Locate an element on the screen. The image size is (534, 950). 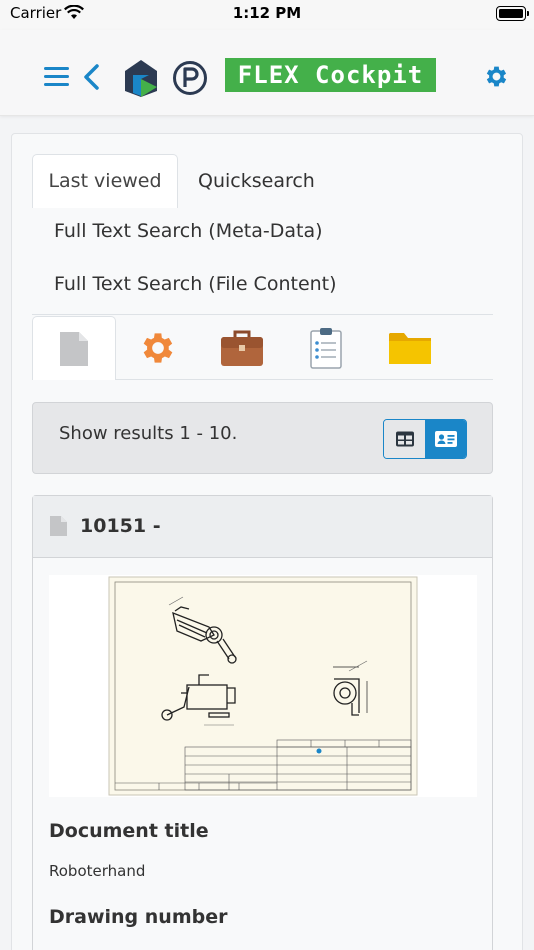
gear-icon is located at coordinates (158, 348).